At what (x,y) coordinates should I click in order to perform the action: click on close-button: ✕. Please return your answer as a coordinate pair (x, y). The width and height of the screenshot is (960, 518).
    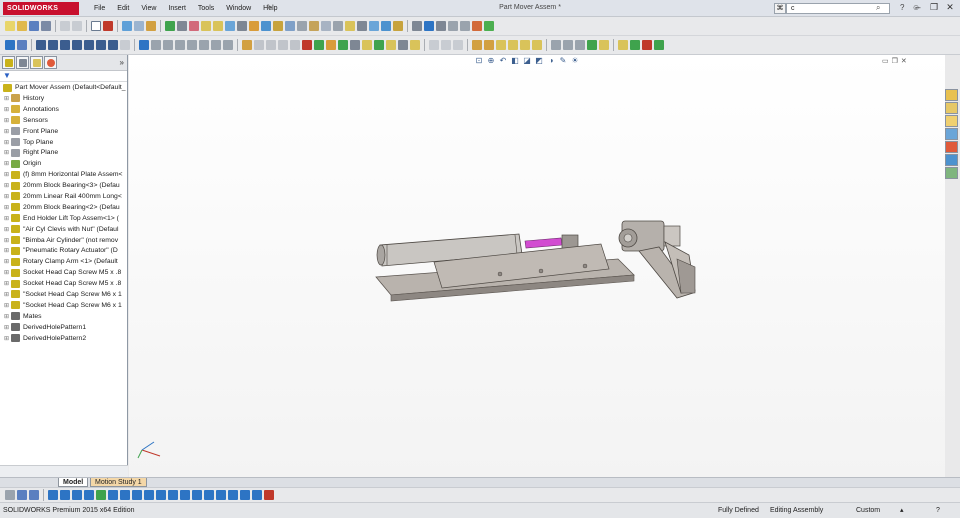
    Looking at the image, I should click on (950, 7).